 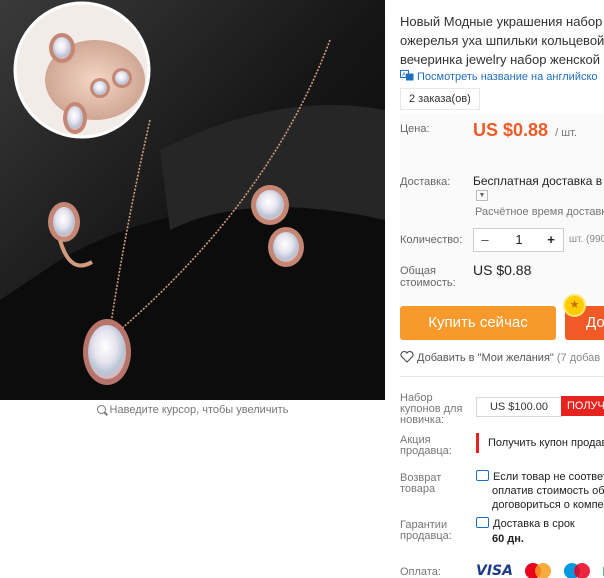 I want to click on payment-label: Оплата:, so click(x=420, y=572).